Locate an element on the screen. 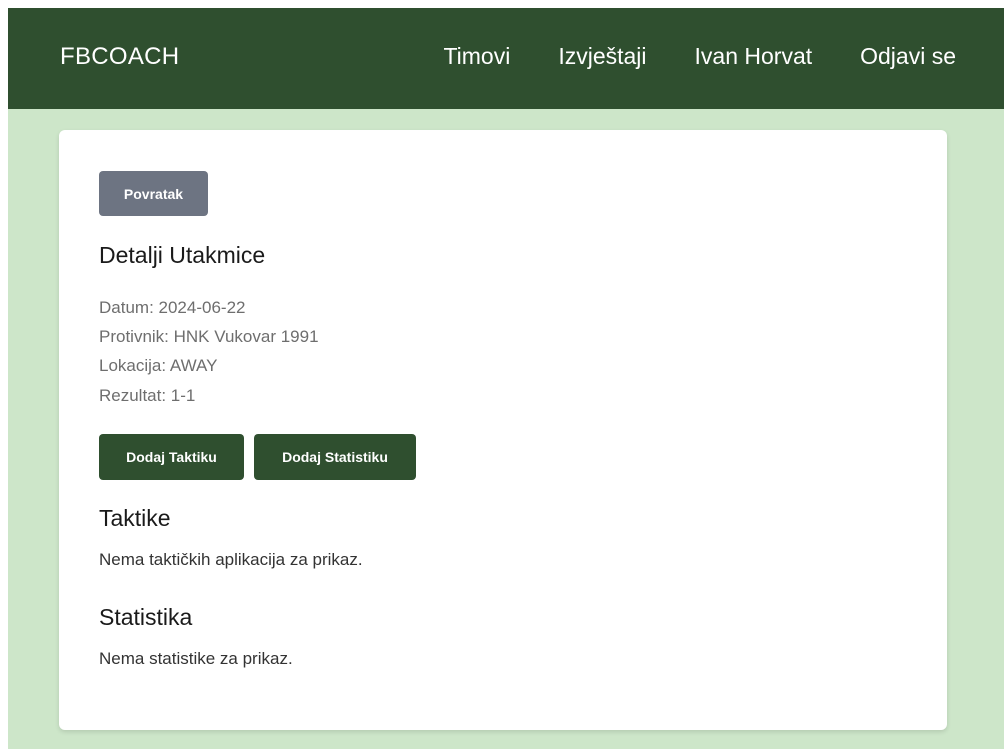  nav-links: Timovi Izvještaji Ivan Horvat Odjavi se is located at coordinates (699, 56).